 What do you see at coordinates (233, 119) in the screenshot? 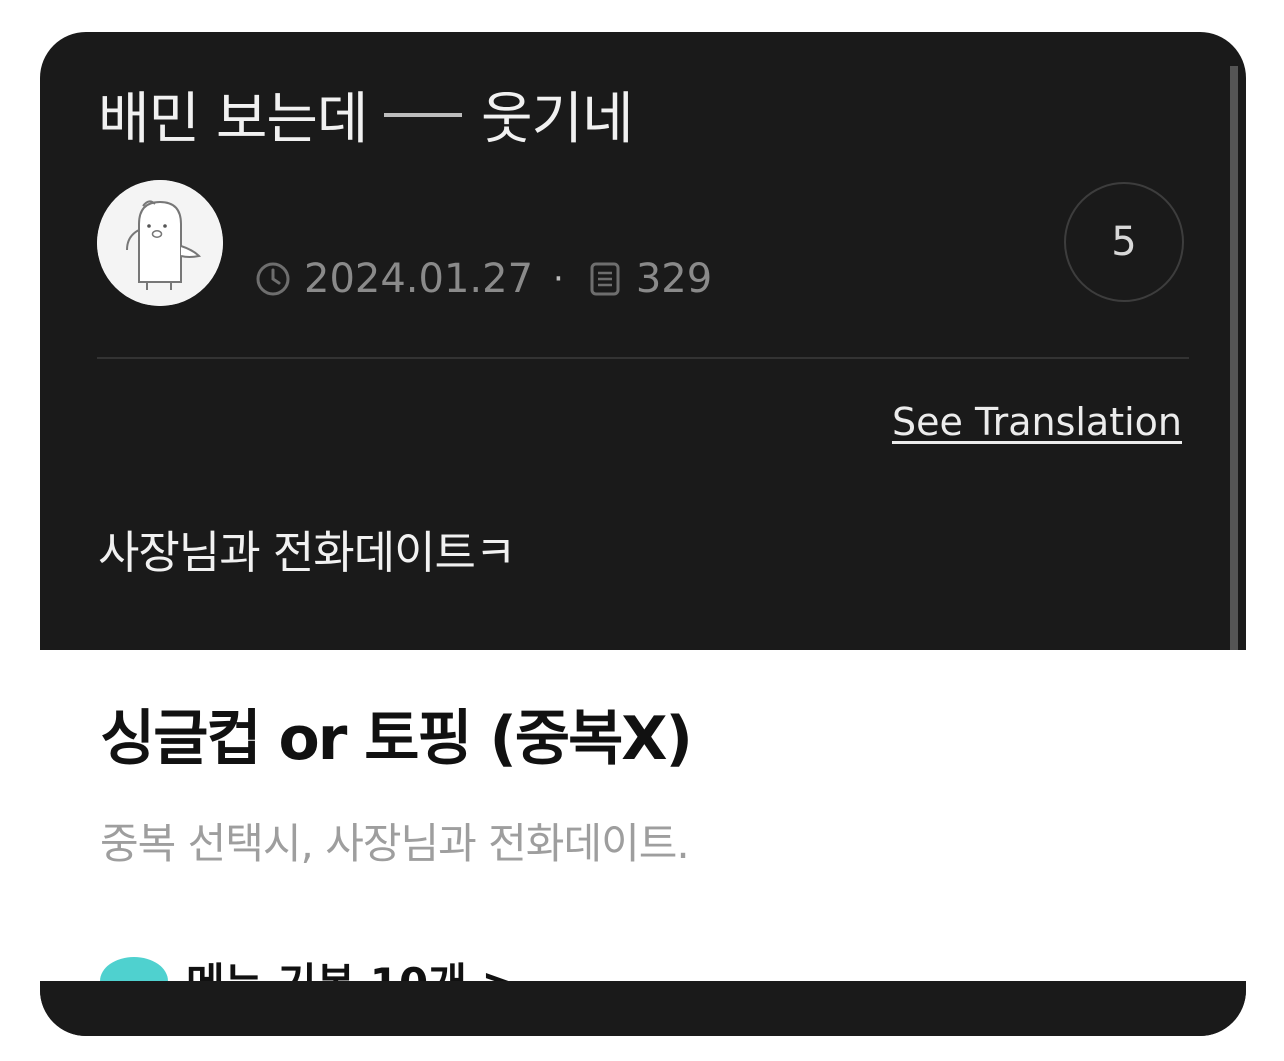
I see `post-title-start: 배민 보는데` at bounding box center [233, 119].